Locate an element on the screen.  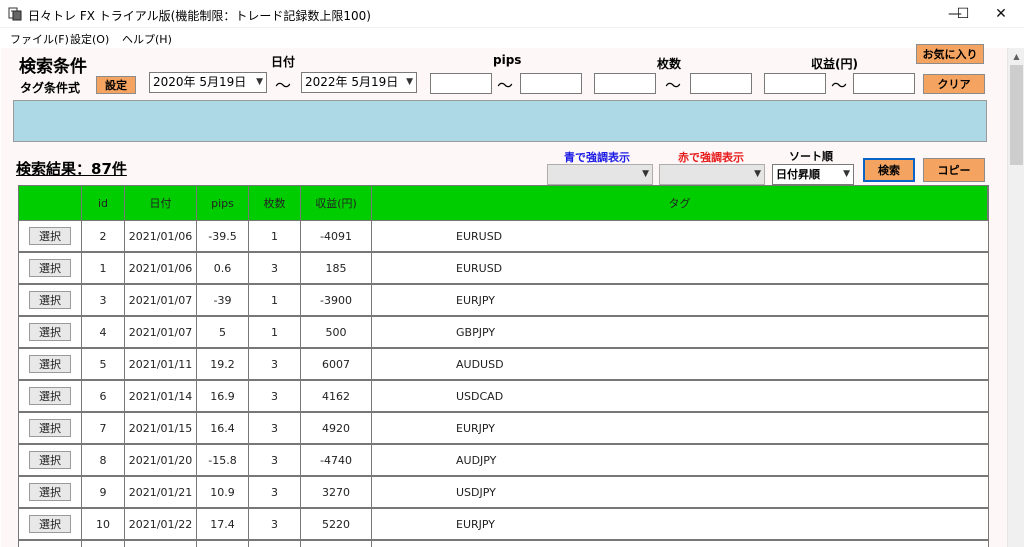
date-from-picker: 2020年 5月19日 ▼ is located at coordinates (208, 82).